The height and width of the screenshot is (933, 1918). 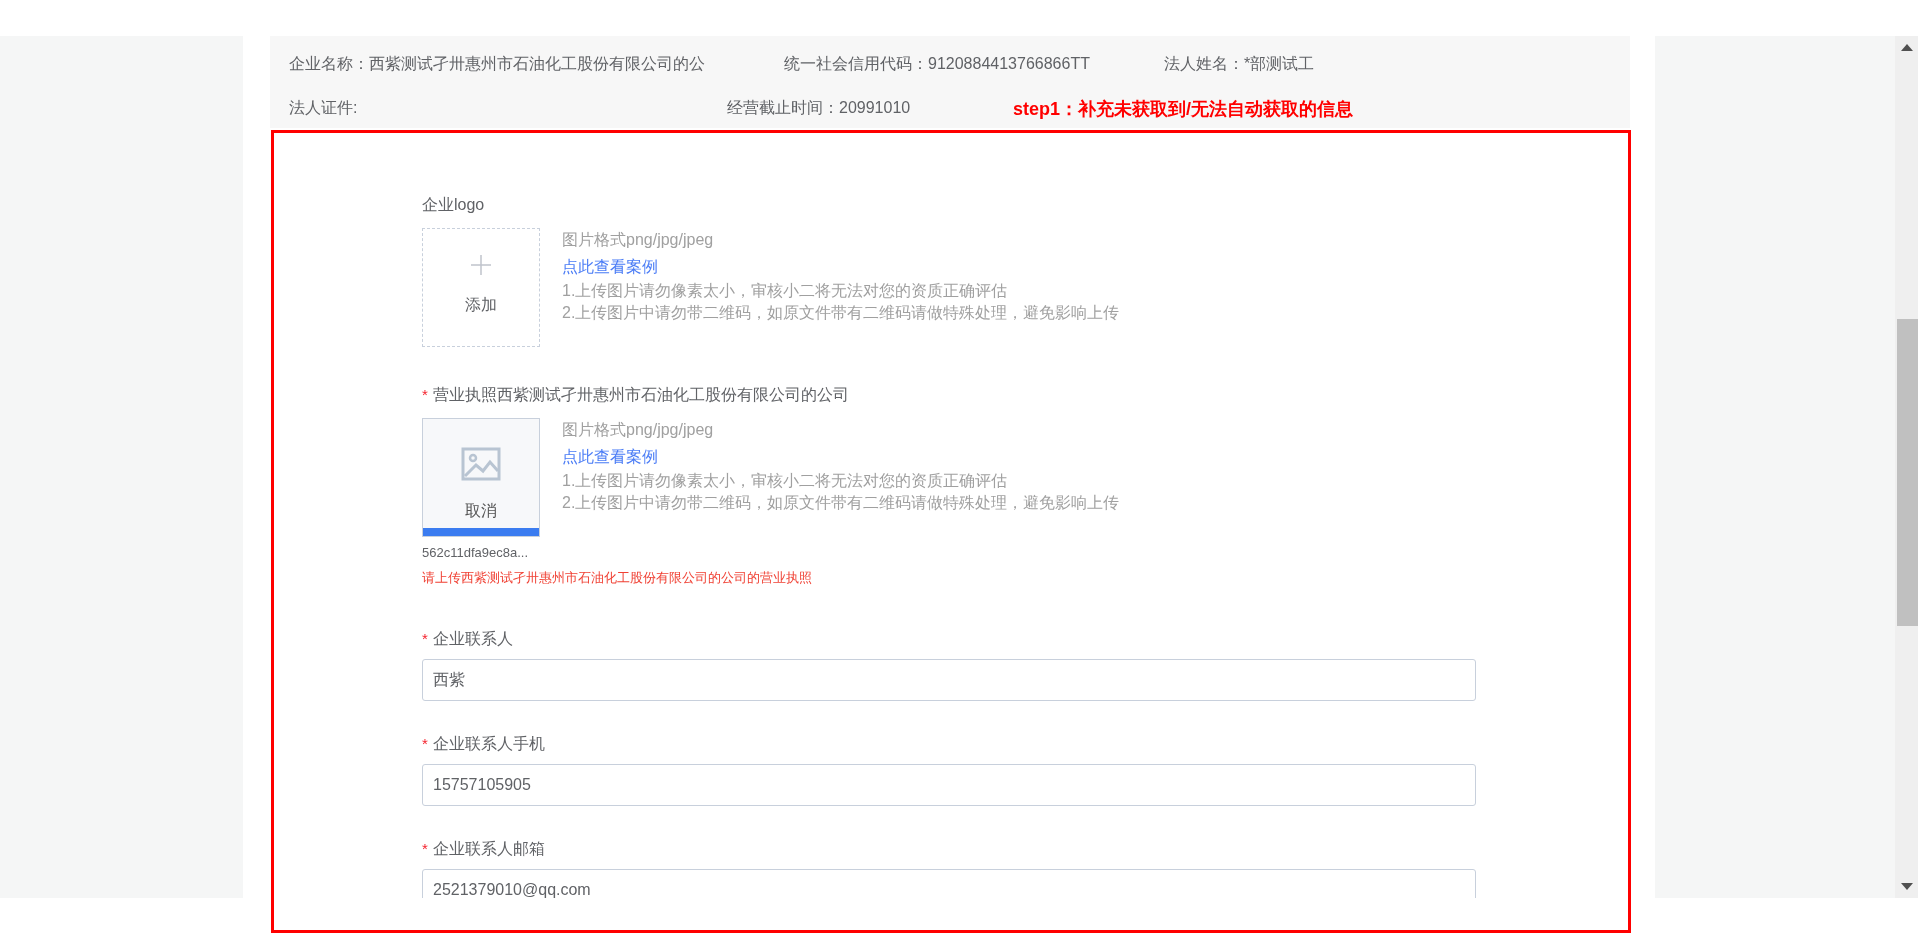 What do you see at coordinates (453, 205) in the screenshot?
I see `field-label: 企业logo` at bounding box center [453, 205].